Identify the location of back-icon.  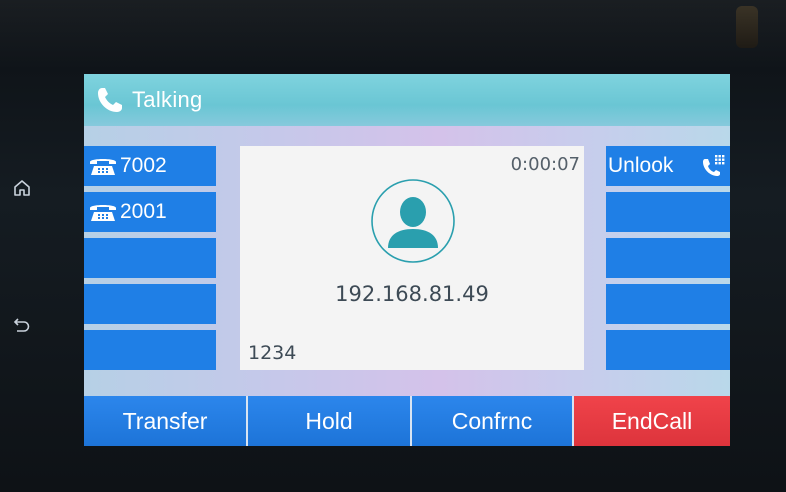
(22, 324).